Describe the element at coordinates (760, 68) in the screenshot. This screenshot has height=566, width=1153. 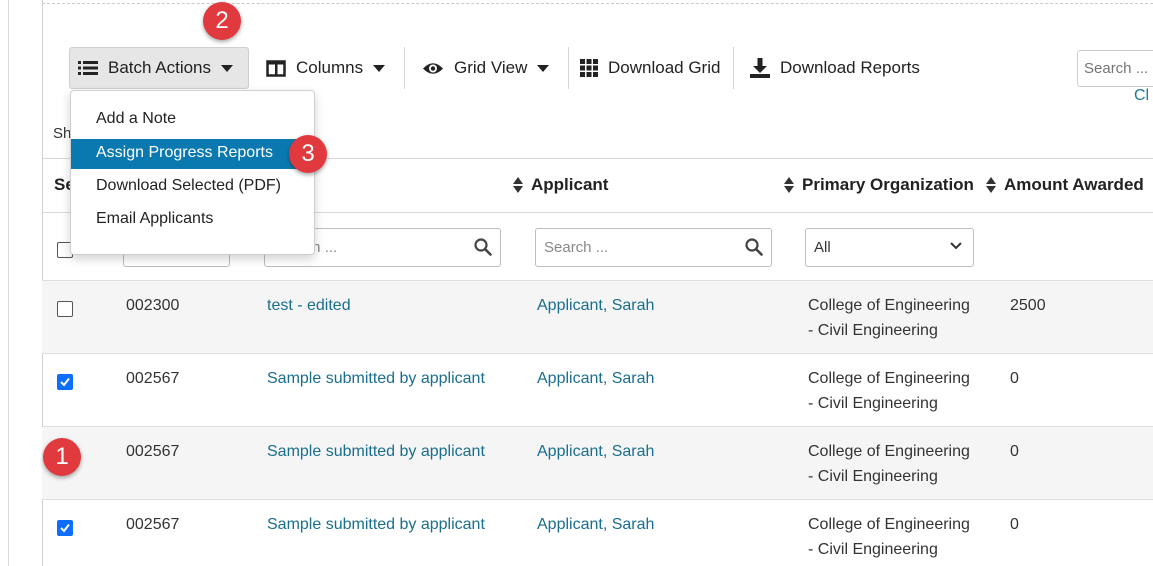
I see `download-icon` at that location.